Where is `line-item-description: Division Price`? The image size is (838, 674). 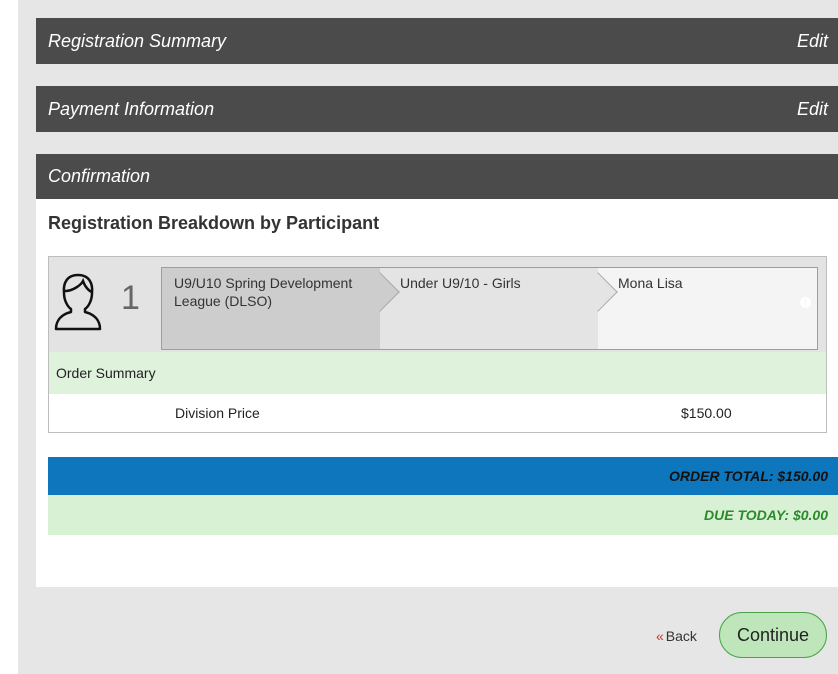 line-item-description: Division Price is located at coordinates (217, 413).